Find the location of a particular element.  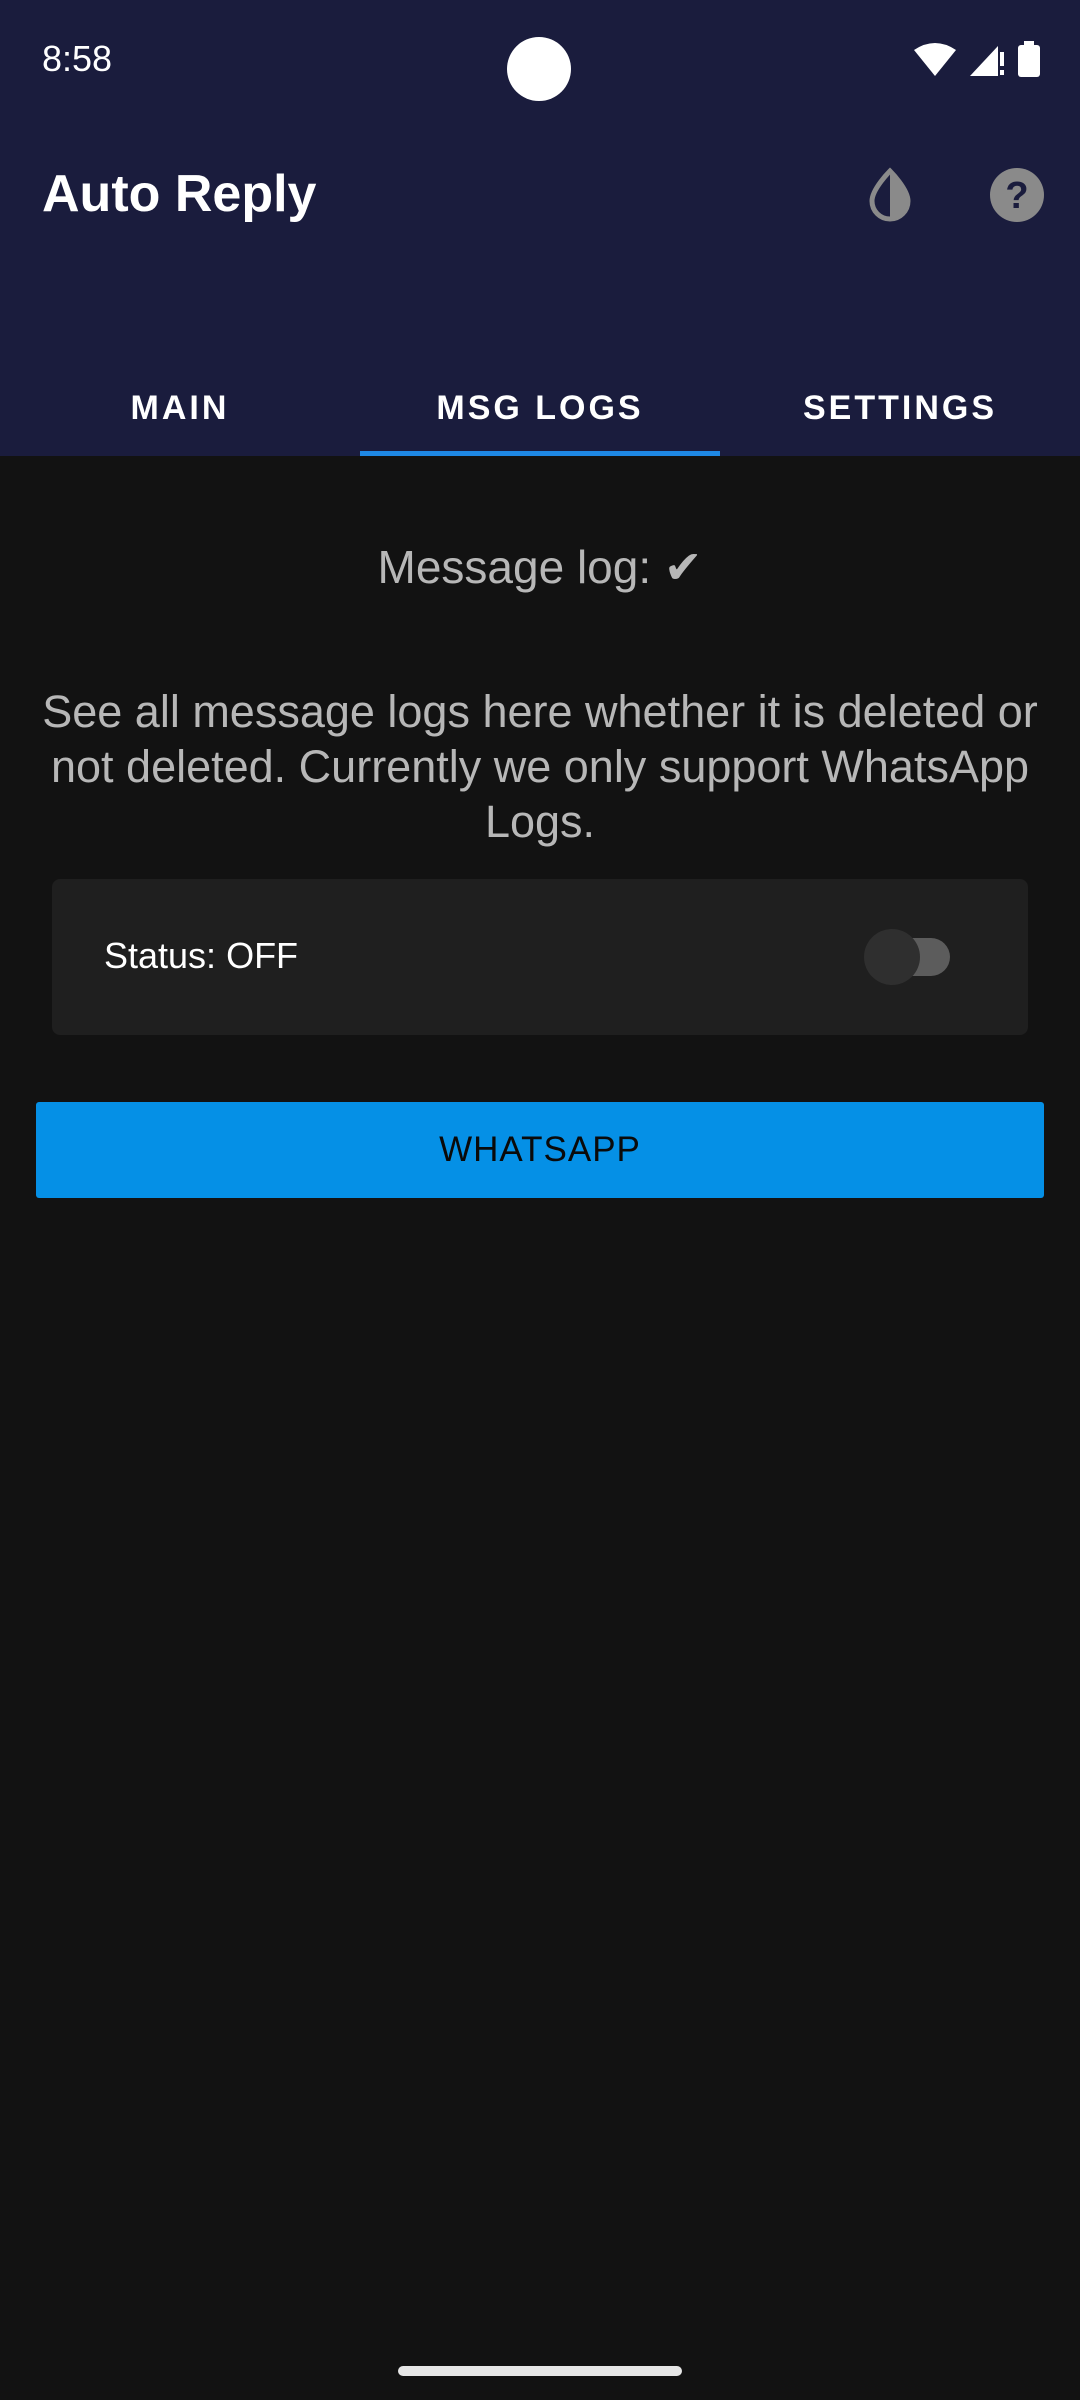

battery-icon is located at coordinates (1029, 59).